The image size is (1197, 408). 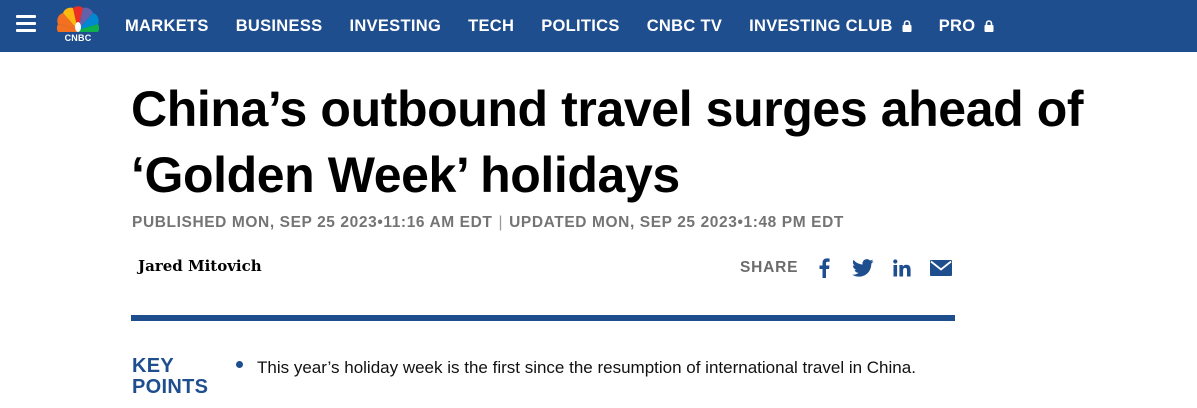 I want to click on nav-item-investing: INVESTING, so click(x=395, y=26).